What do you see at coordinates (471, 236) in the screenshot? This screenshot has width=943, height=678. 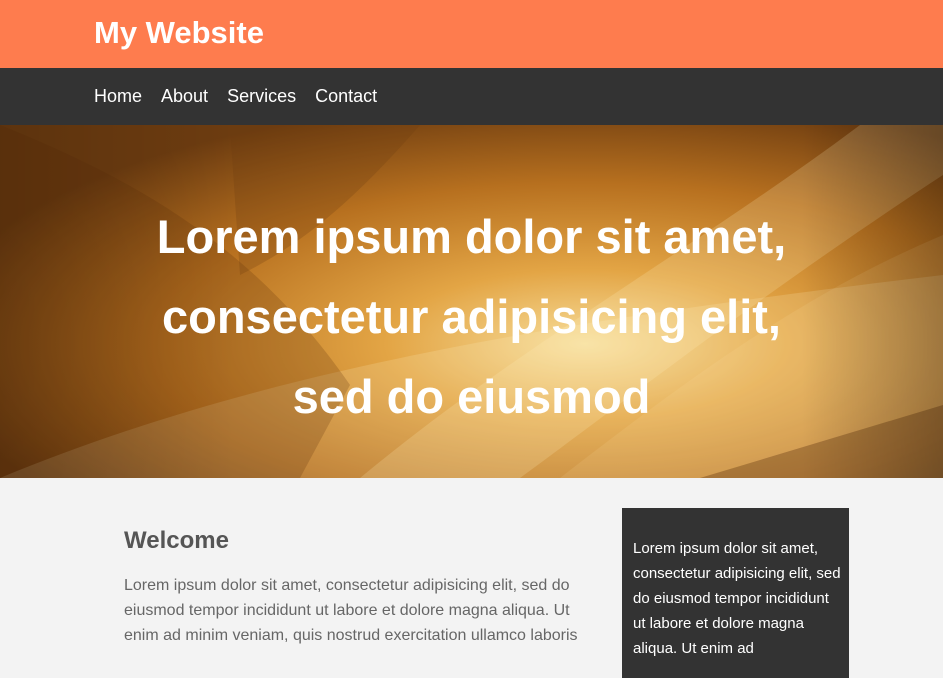 I see `hero-heading-line-1: Lorem ipsum dolor sit amet,` at bounding box center [471, 236].